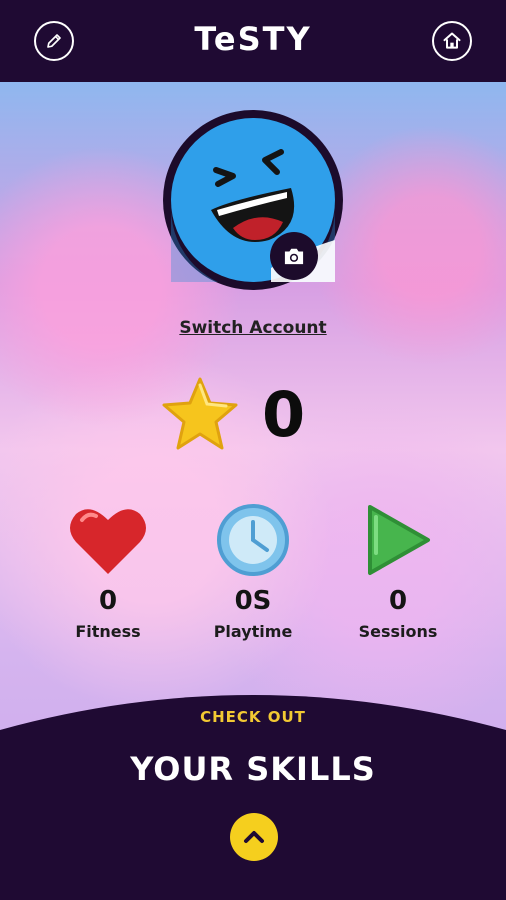  Describe the element at coordinates (253, 769) in the screenshot. I see `your-skills-title: YOUR SKILLS` at that location.